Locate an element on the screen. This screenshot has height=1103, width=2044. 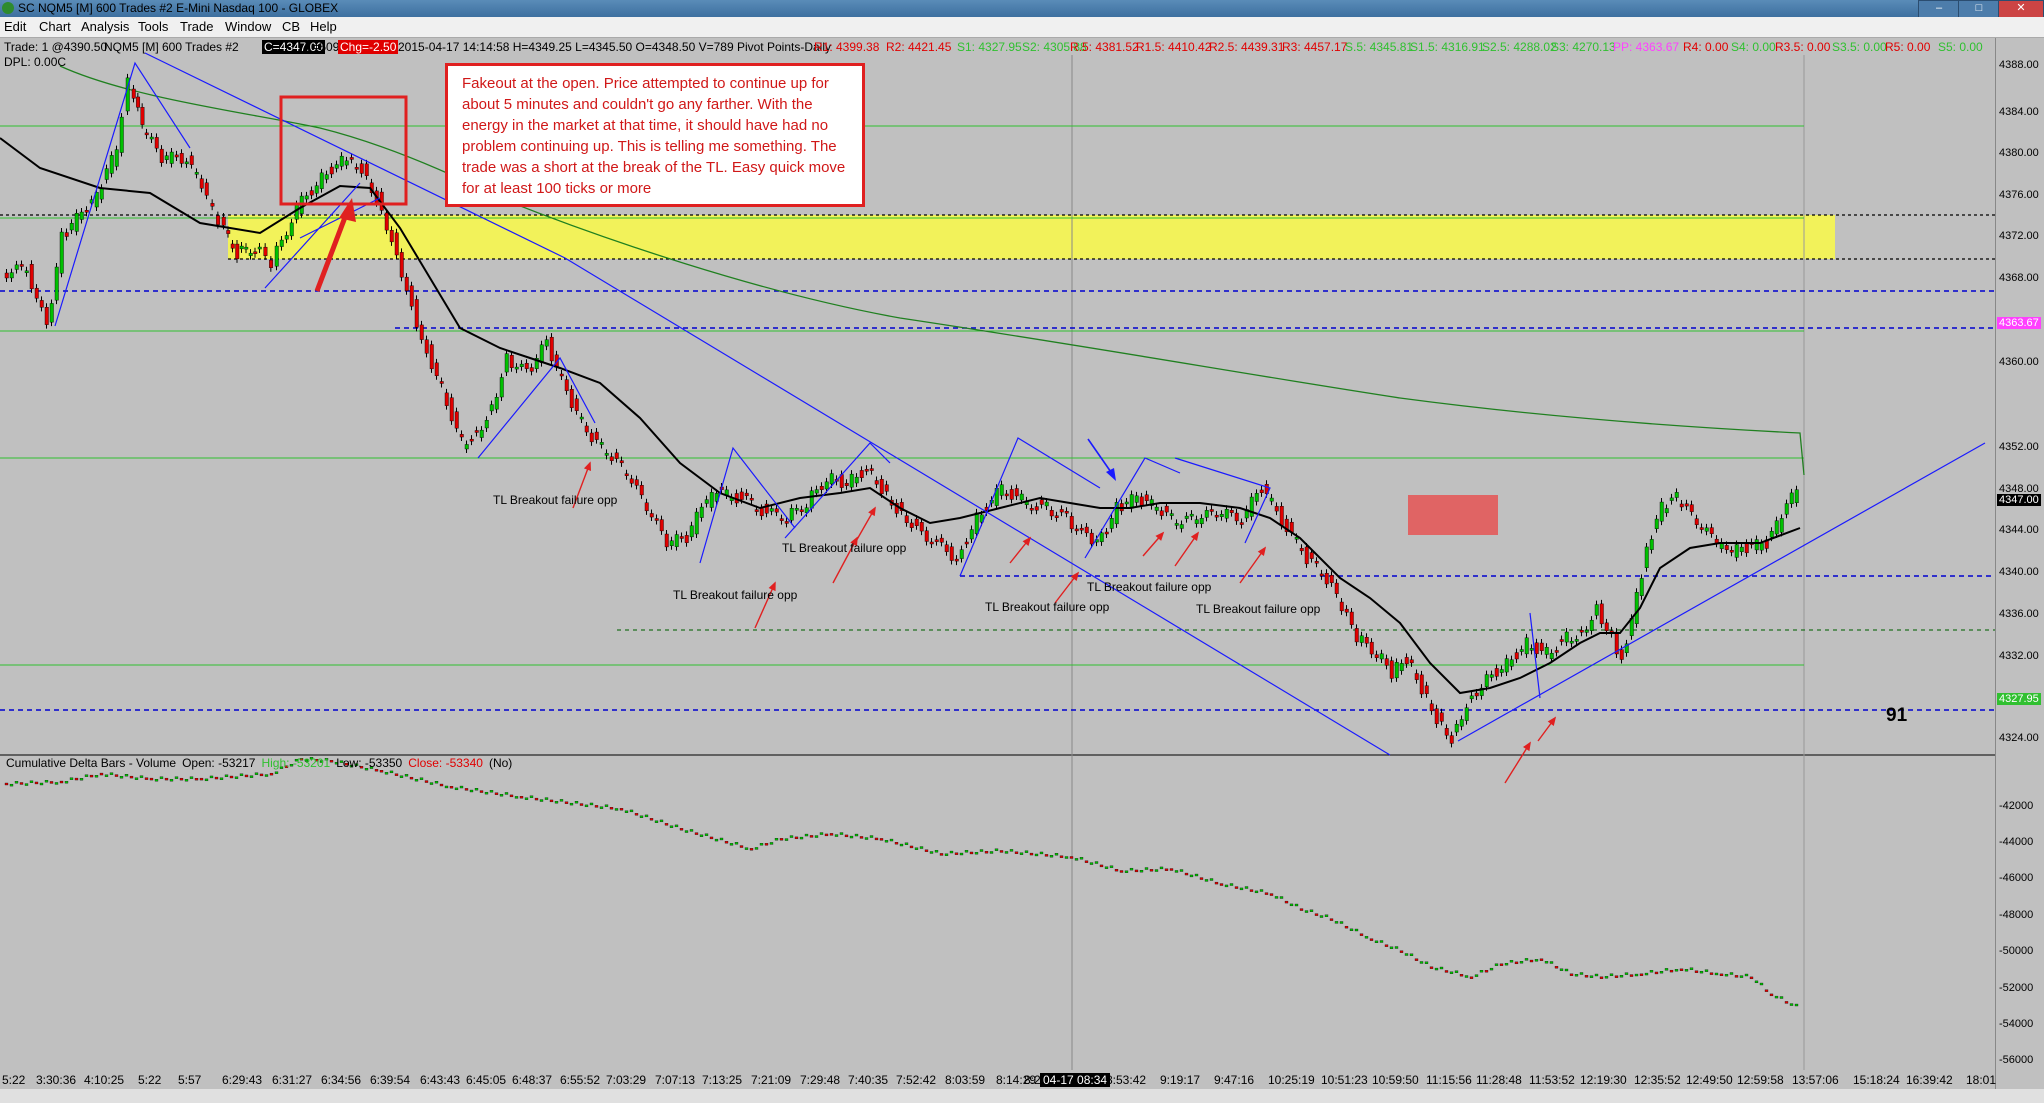
delta-high: High: -53201 is located at coordinates (296, 763).